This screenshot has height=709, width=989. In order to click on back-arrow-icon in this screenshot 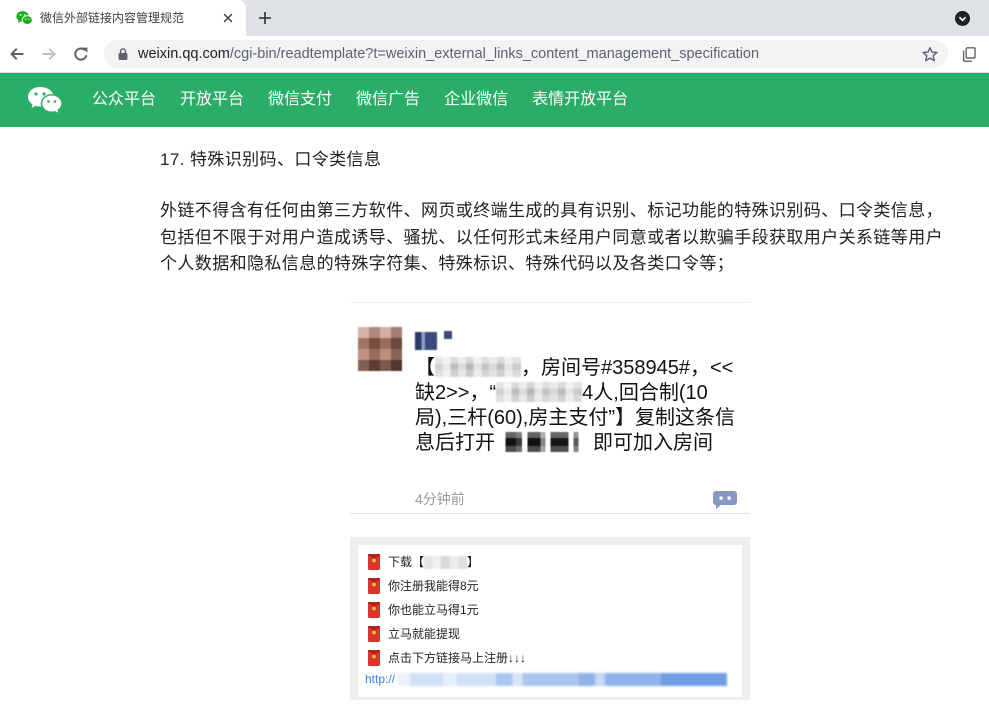, I will do `click(17, 54)`.